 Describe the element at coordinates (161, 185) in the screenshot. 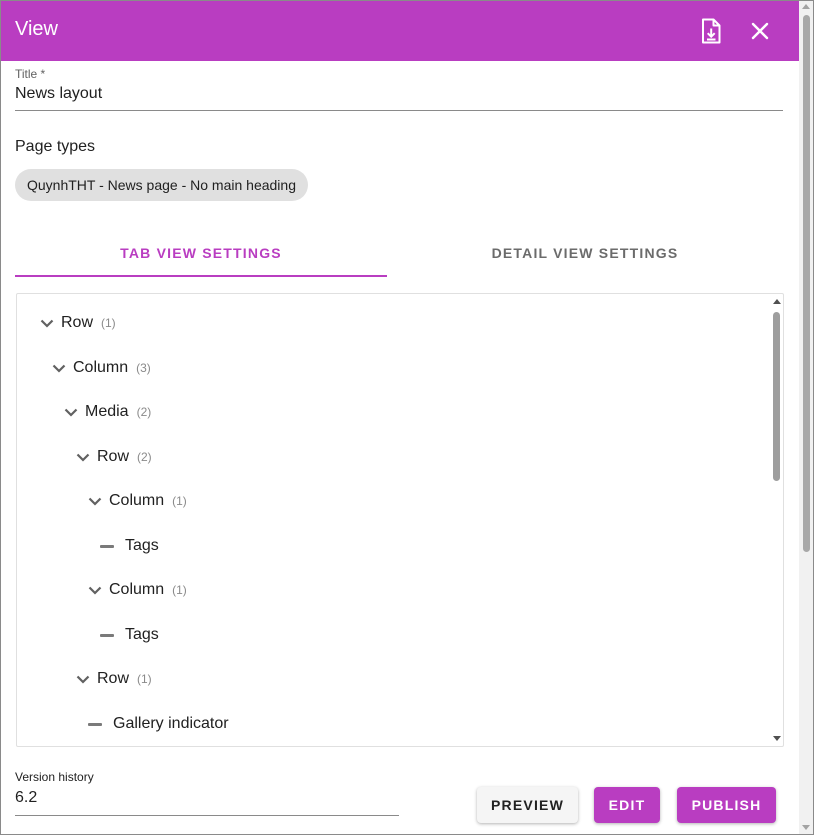

I see `page-type-chip: QuynhTHT - News page - No main heading` at that location.